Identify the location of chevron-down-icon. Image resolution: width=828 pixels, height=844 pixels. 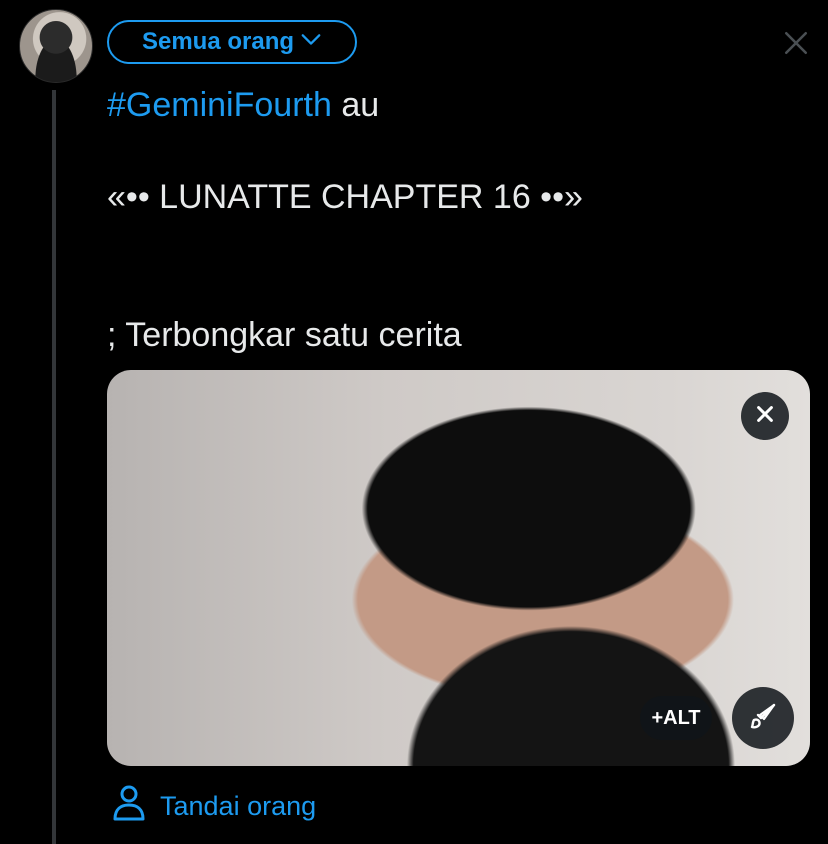
(311, 42).